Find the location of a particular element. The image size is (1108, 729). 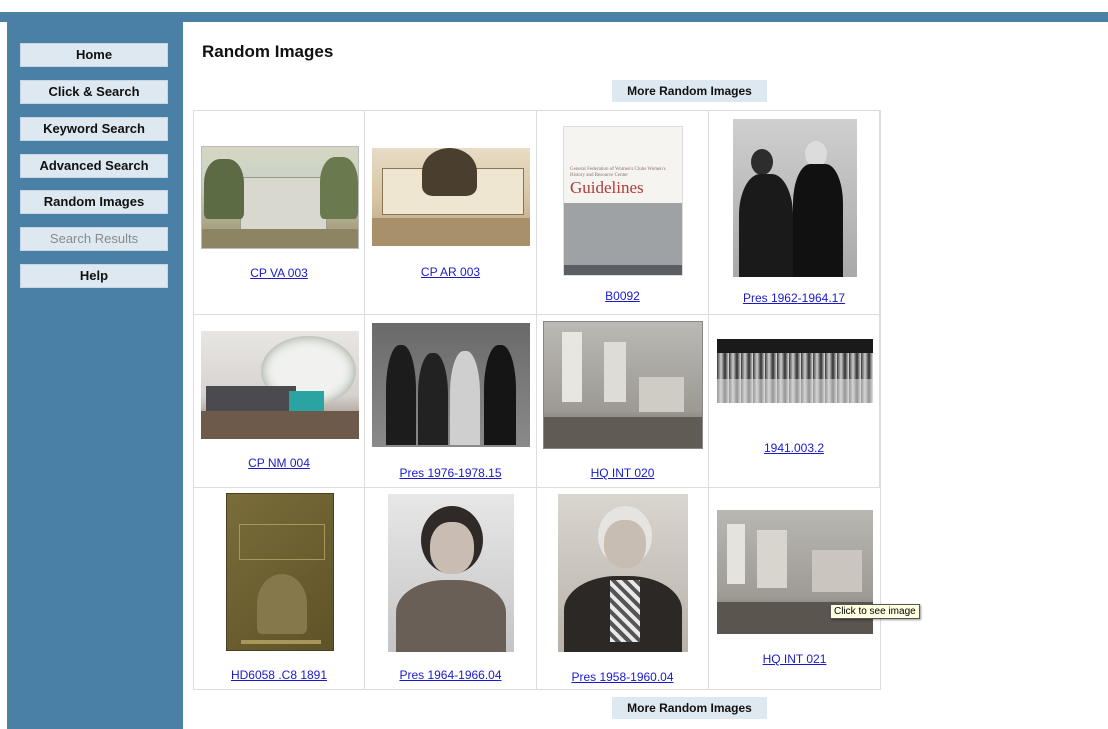

image-cell: HQ INT 020 is located at coordinates (623, 401).